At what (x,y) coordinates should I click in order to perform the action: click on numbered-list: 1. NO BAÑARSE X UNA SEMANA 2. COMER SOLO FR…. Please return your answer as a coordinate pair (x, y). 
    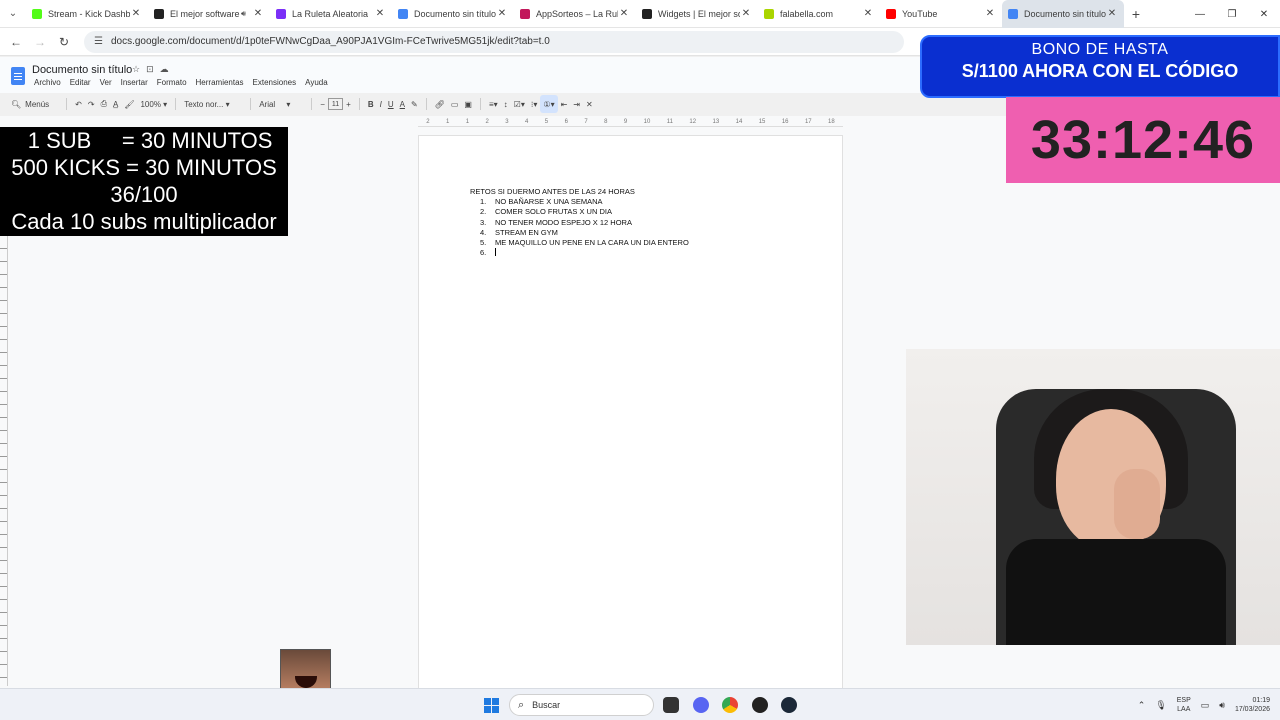
    Looking at the image, I should click on (584, 228).